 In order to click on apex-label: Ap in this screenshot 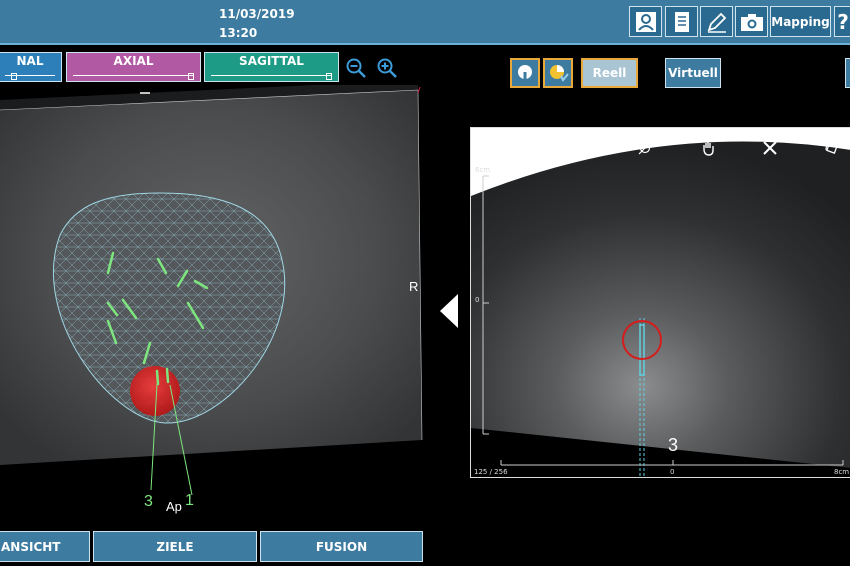, I will do `click(174, 506)`.